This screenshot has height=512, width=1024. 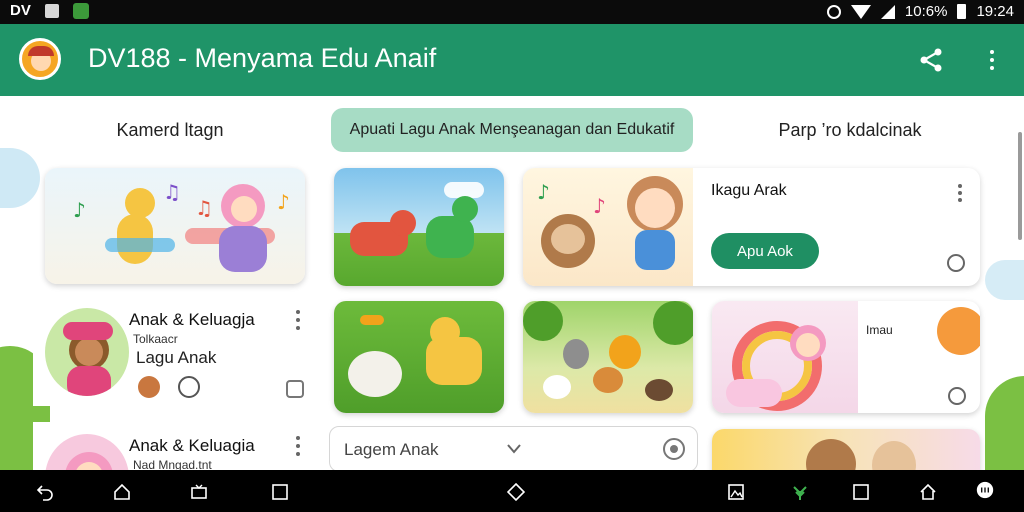 I want to click on featured-title: Ikagu Arak, so click(x=749, y=190).